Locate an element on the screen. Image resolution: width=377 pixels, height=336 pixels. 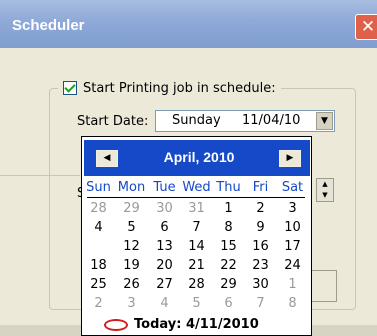
calendar-day: 12 is located at coordinates (131, 246).